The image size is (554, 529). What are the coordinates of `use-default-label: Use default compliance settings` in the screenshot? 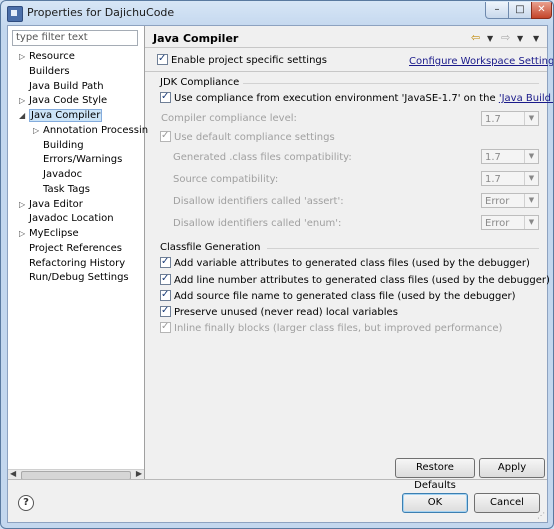 It's located at (254, 137).